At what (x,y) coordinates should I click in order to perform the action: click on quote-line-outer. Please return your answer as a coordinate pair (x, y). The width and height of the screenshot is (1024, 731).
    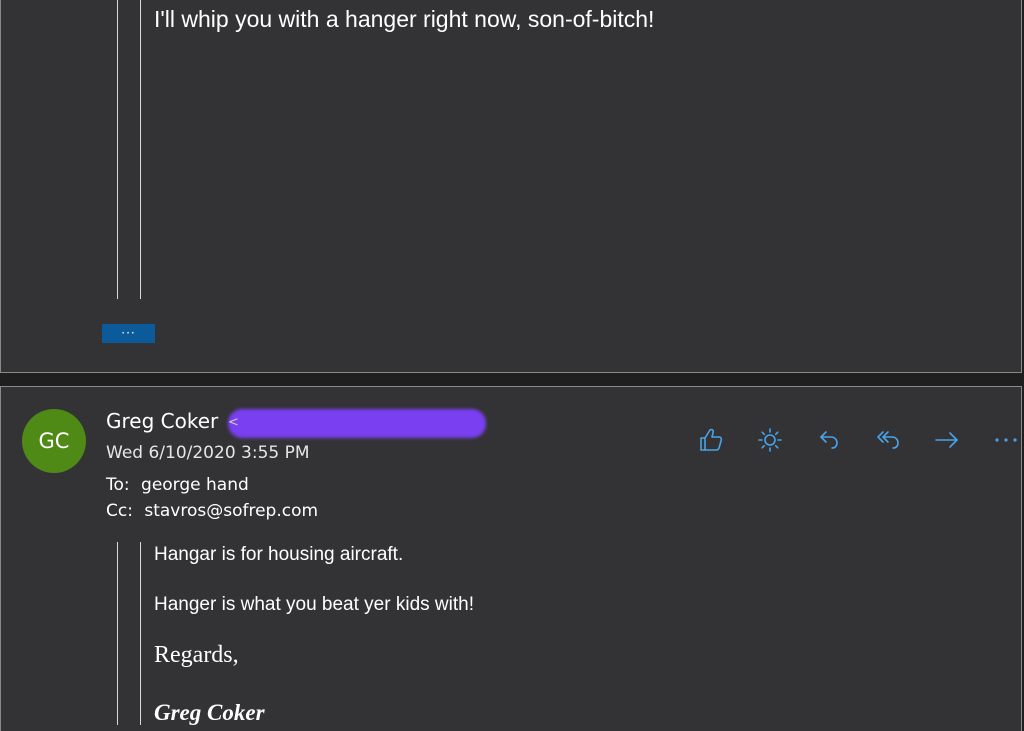
    Looking at the image, I should click on (117, 149).